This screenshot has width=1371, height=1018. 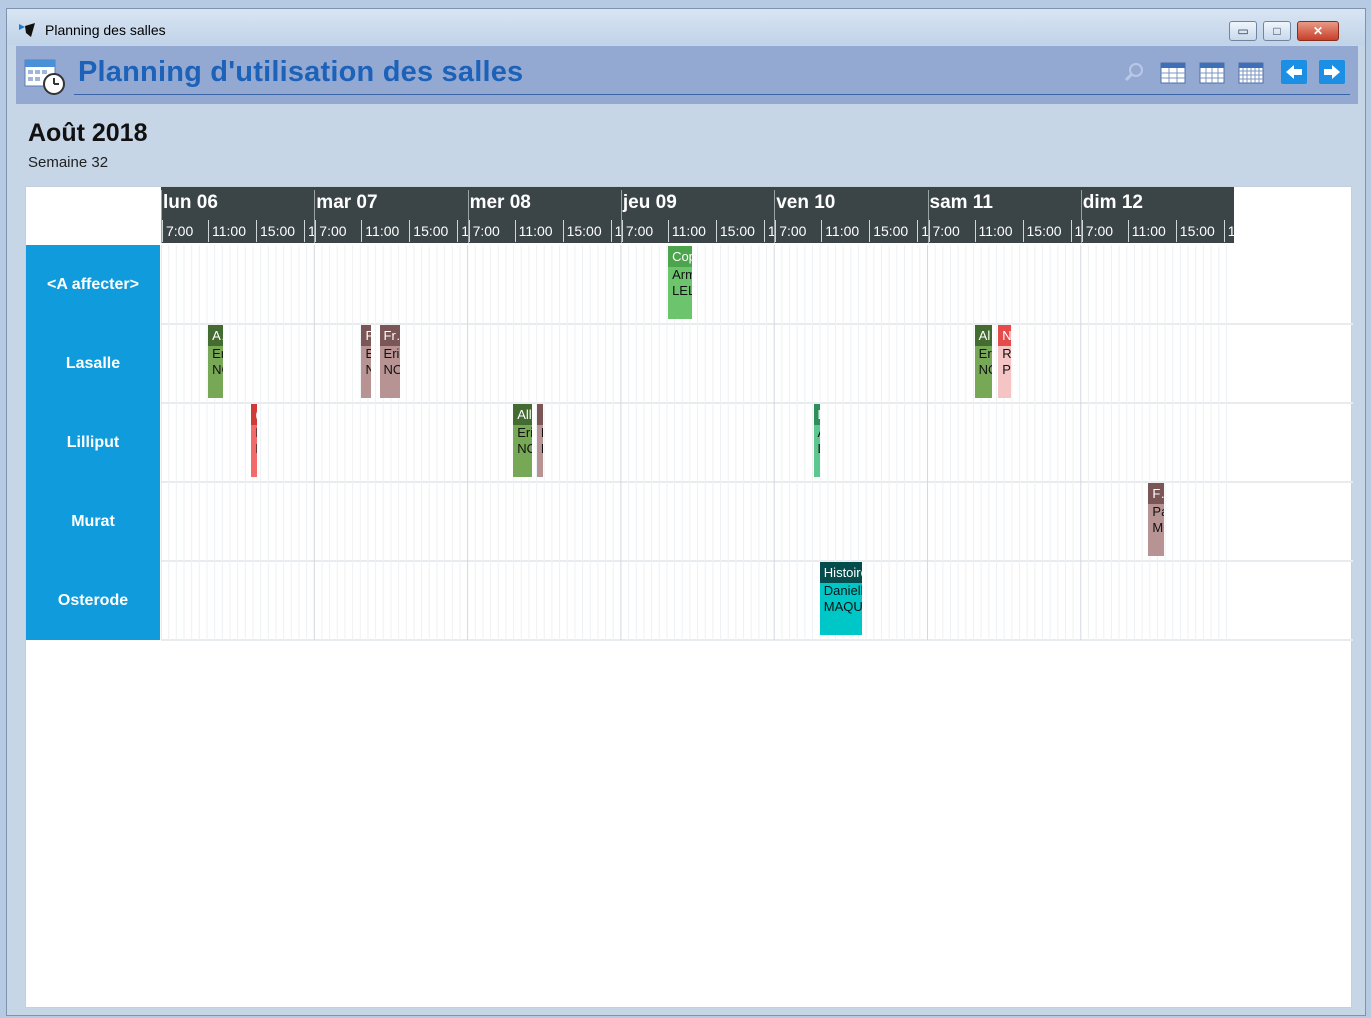 I want to click on booking-lastname: MOL, so click(x=1158, y=527).